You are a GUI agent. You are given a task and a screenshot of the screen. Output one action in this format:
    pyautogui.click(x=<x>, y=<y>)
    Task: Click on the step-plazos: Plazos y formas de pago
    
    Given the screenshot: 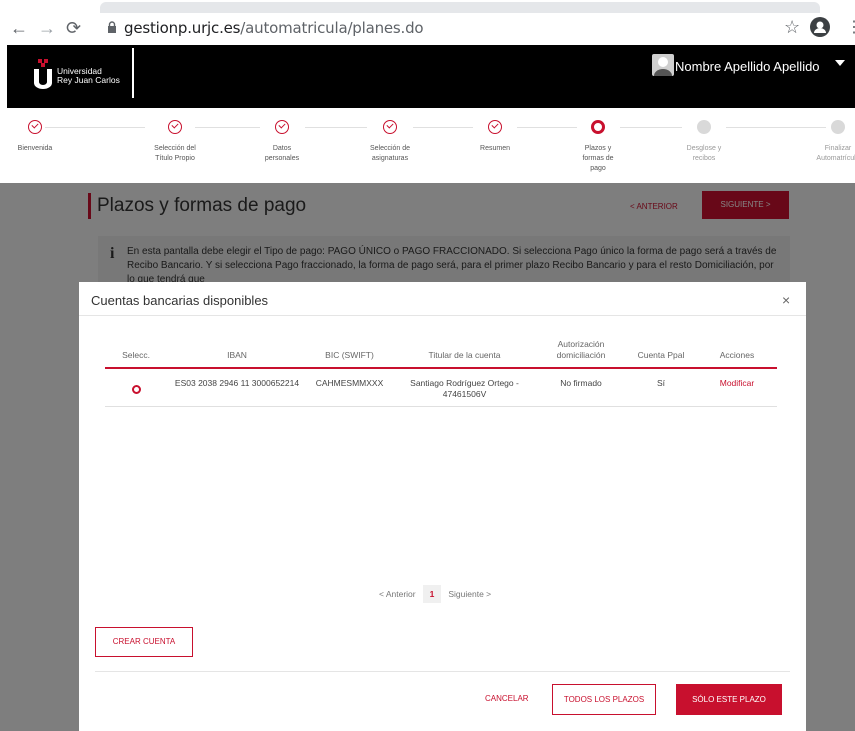 What is the action you would take?
    pyautogui.click(x=598, y=147)
    